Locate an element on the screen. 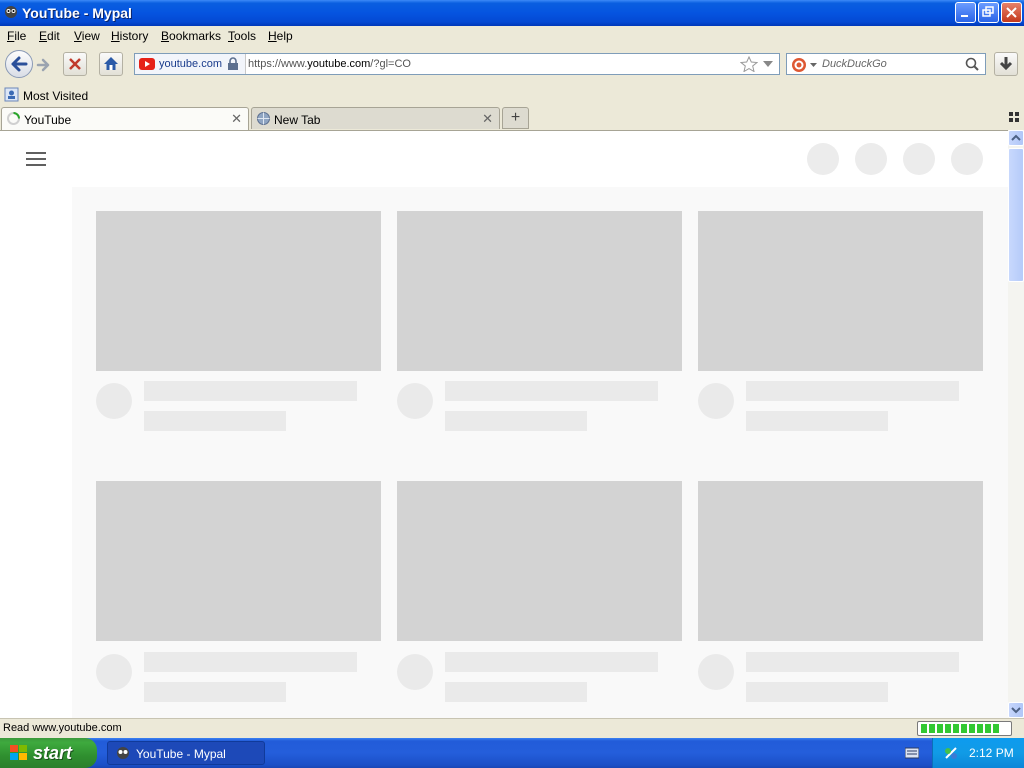 This screenshot has height=768, width=1024. progress-segments is located at coordinates (960, 728).